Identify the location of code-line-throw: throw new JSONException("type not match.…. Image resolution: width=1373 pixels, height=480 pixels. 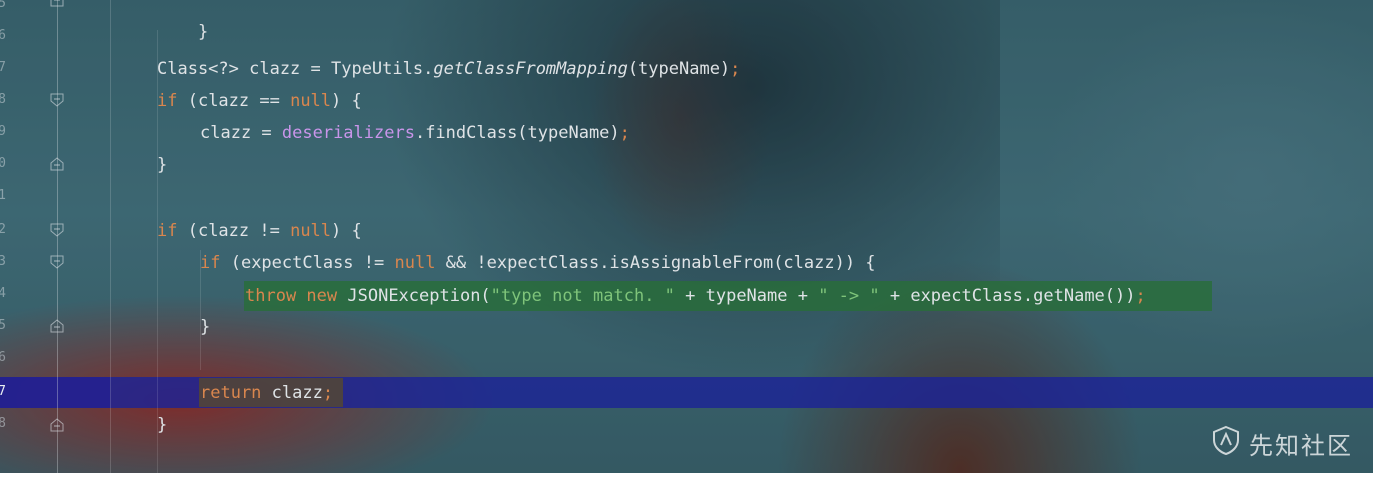
(695, 296).